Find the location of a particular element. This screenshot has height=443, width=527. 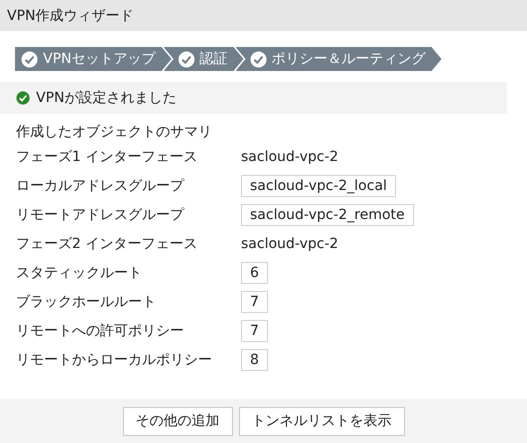

field-label: フェーズ2 インターフェース is located at coordinates (107, 243).